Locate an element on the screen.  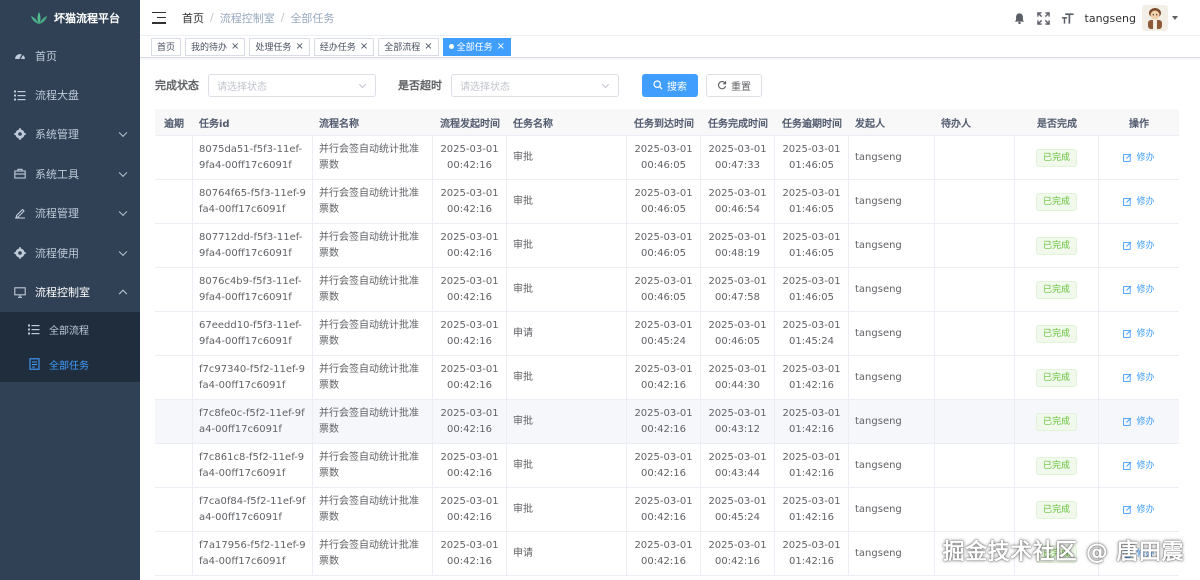
tag-label: 首页 is located at coordinates (166, 48).